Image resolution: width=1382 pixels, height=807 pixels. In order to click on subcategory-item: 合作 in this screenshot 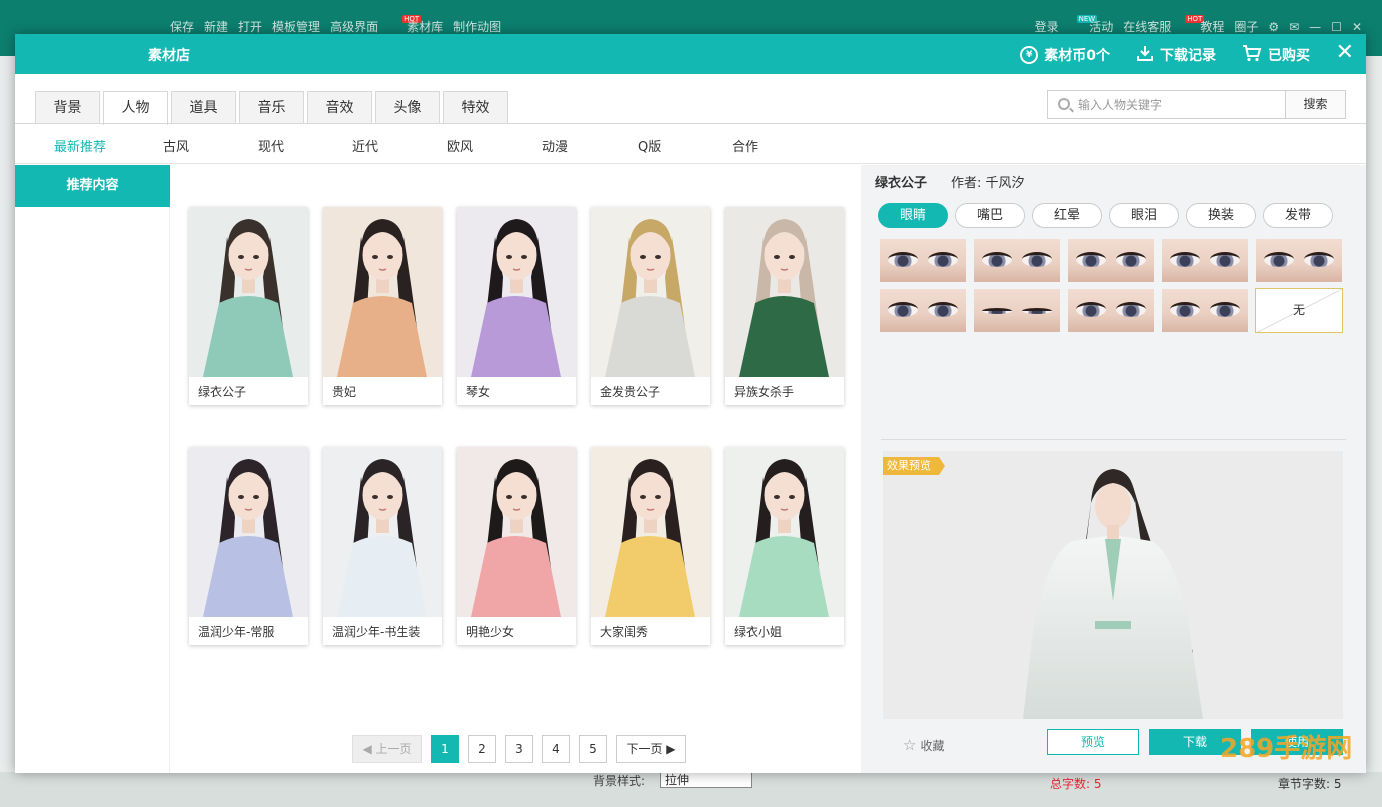, I will do `click(745, 145)`.